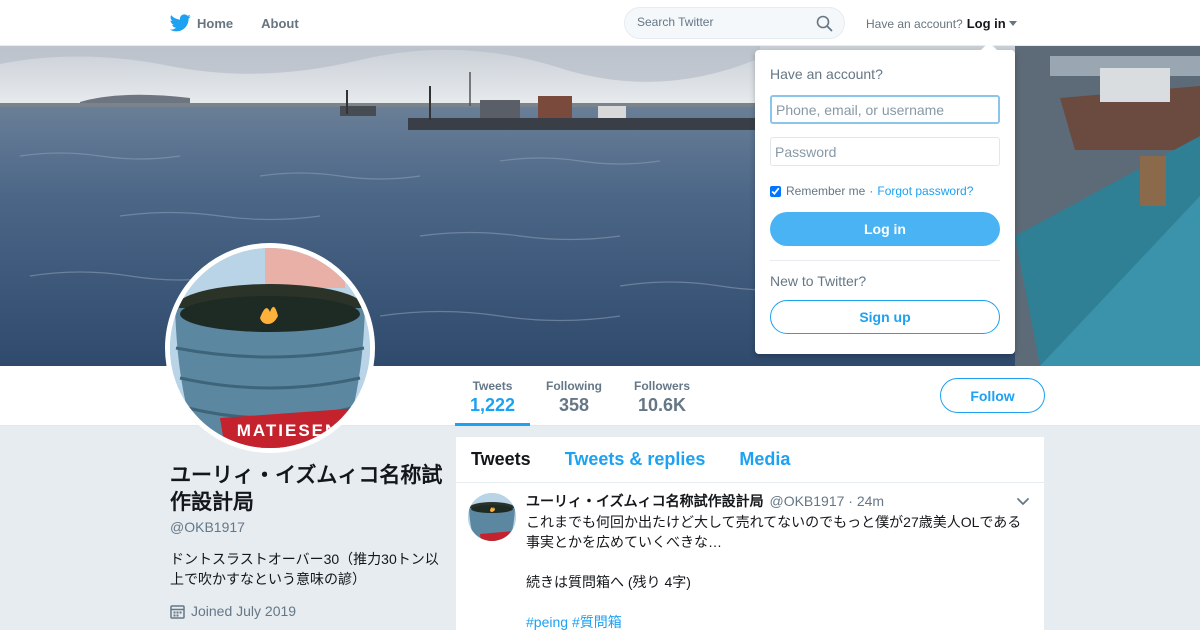 The image size is (1200, 630). Describe the element at coordinates (885, 260) in the screenshot. I see `dropdown-divider` at that location.